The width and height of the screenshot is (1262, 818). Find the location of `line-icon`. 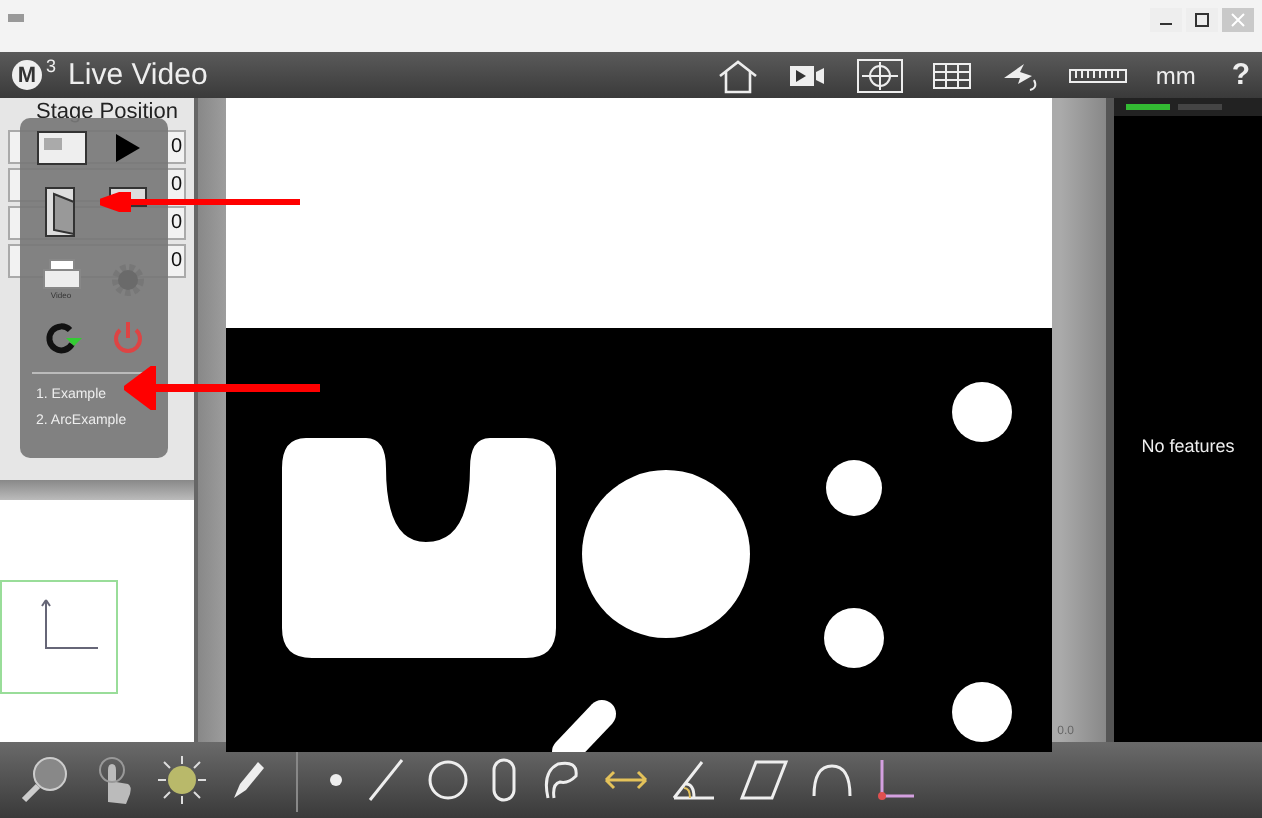

line-icon is located at coordinates (386, 780).